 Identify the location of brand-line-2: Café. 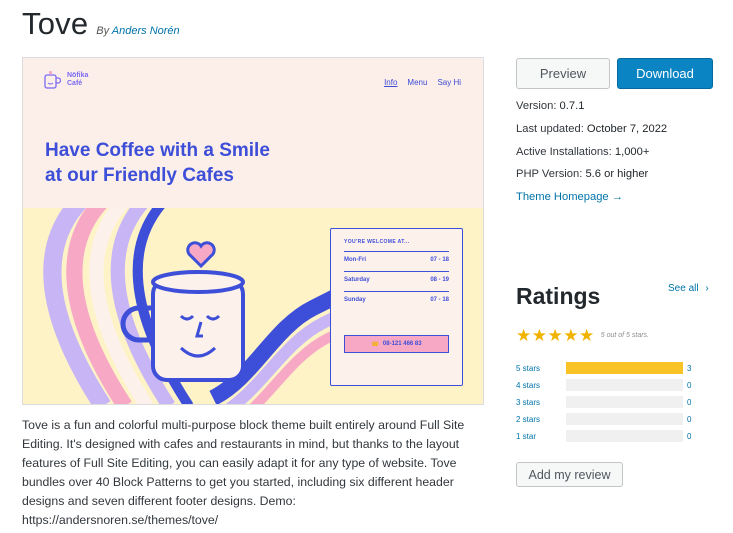
(75, 83).